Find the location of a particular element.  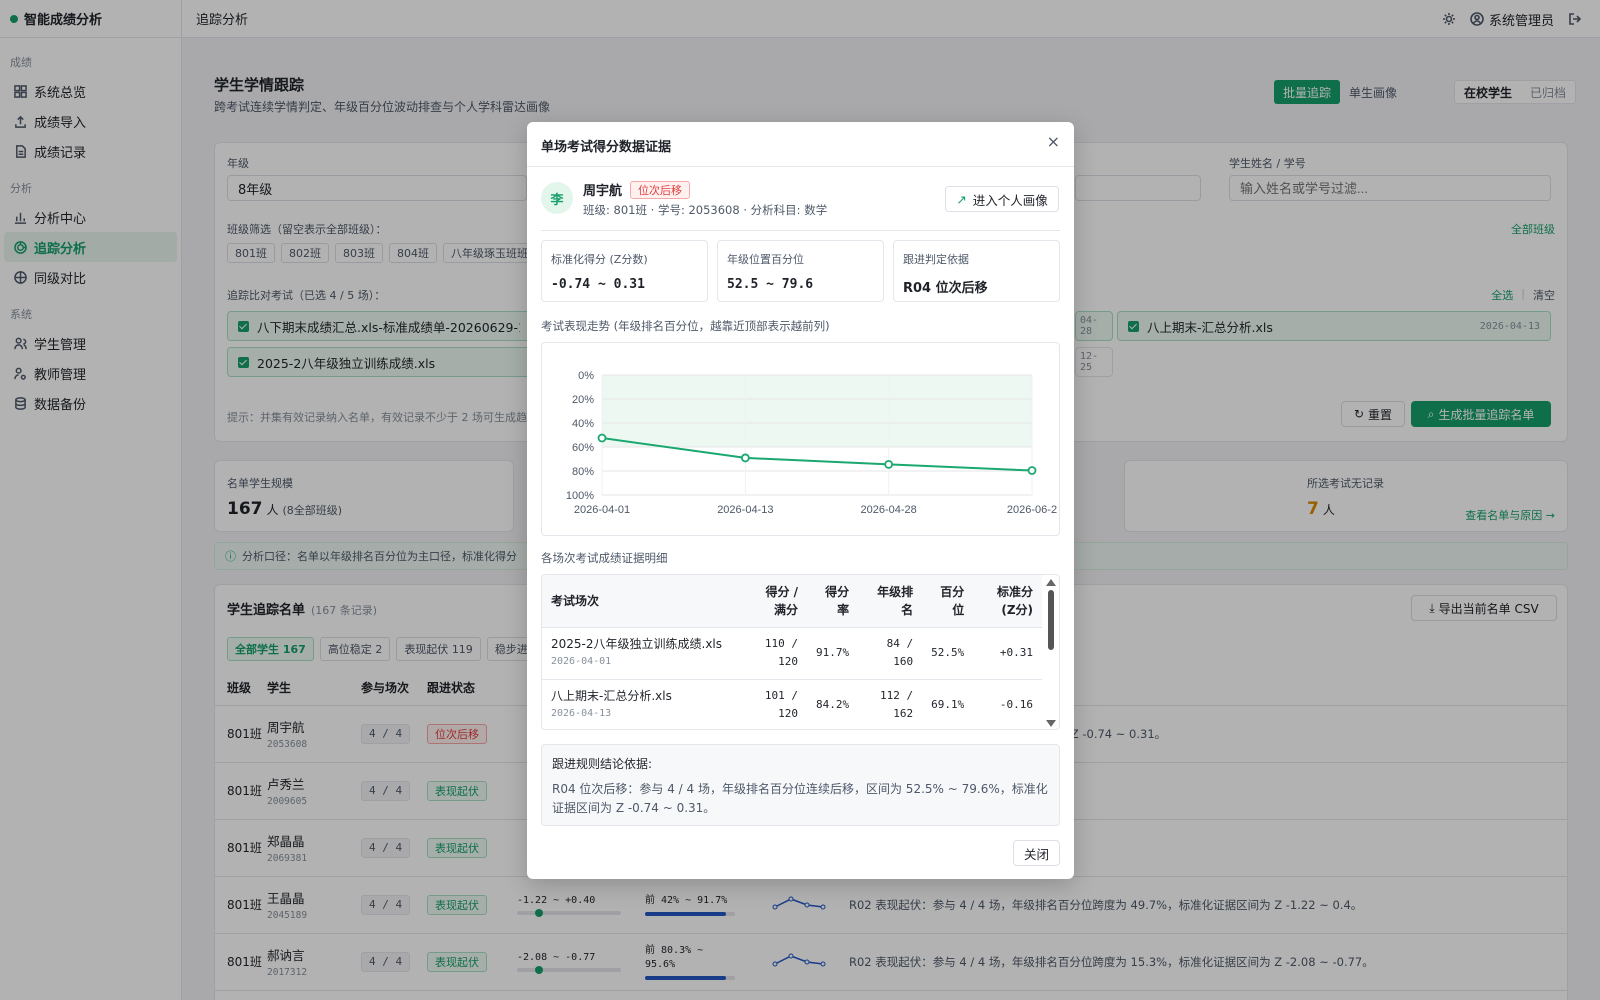

score-value: 110 / is located at coordinates (781, 643).